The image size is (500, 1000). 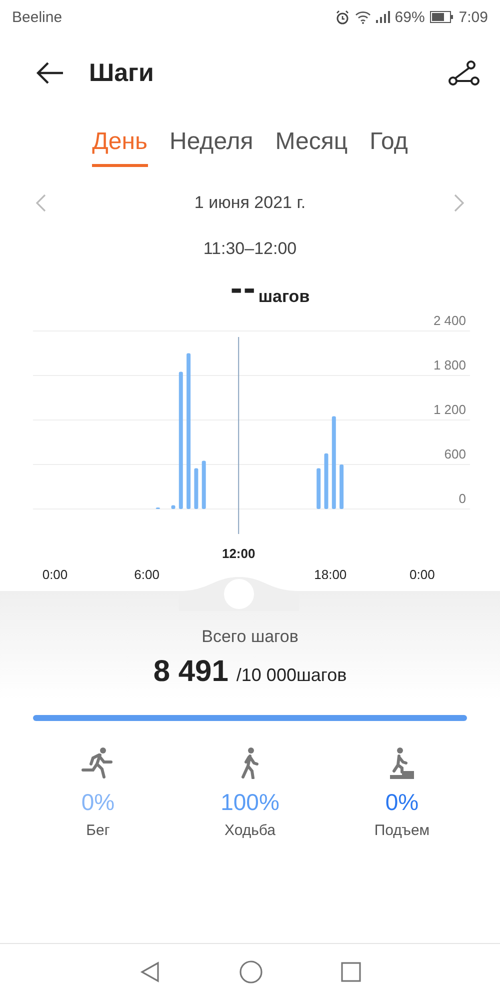 I want to click on activity-label: Ходьба, so click(x=250, y=830).